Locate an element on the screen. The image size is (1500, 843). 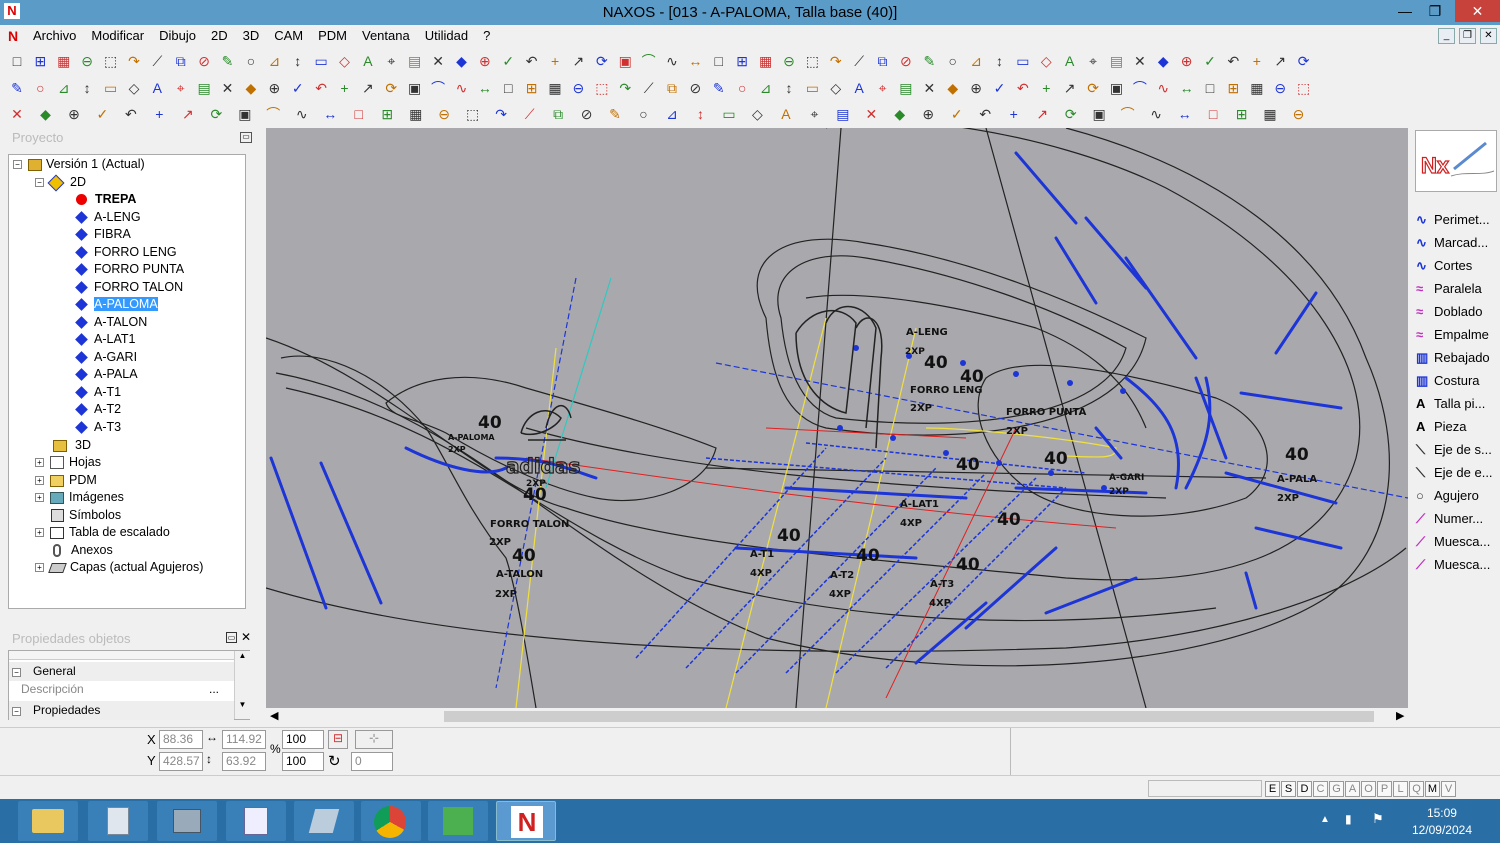
tool-paralela: ≈ Paralela is located at coordinates (1449, 289).